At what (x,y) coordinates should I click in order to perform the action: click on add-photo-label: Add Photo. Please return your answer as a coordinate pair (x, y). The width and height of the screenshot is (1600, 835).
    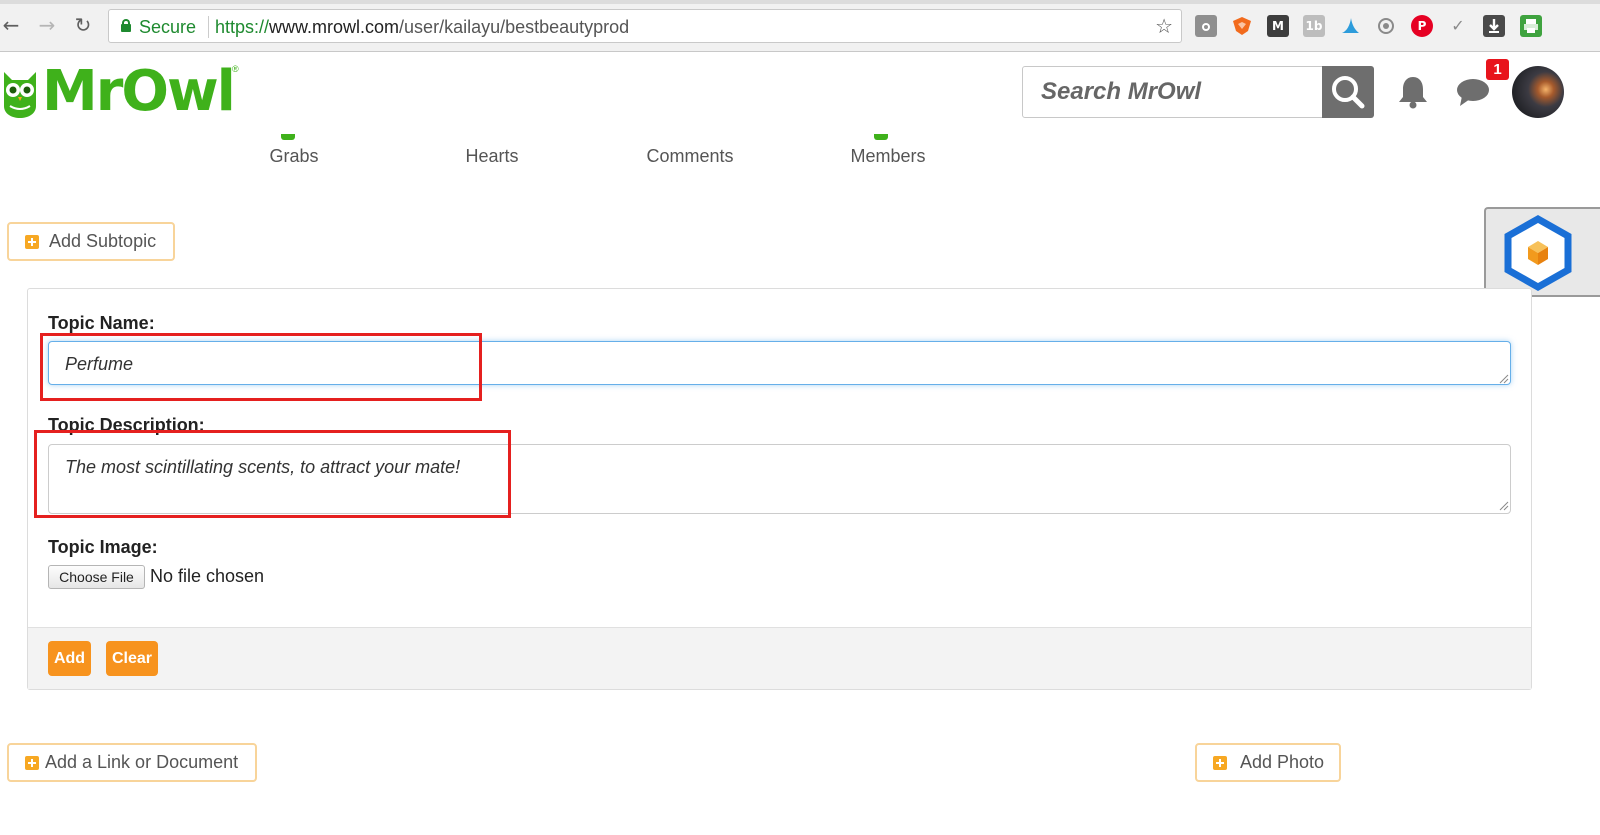
    Looking at the image, I should click on (1282, 762).